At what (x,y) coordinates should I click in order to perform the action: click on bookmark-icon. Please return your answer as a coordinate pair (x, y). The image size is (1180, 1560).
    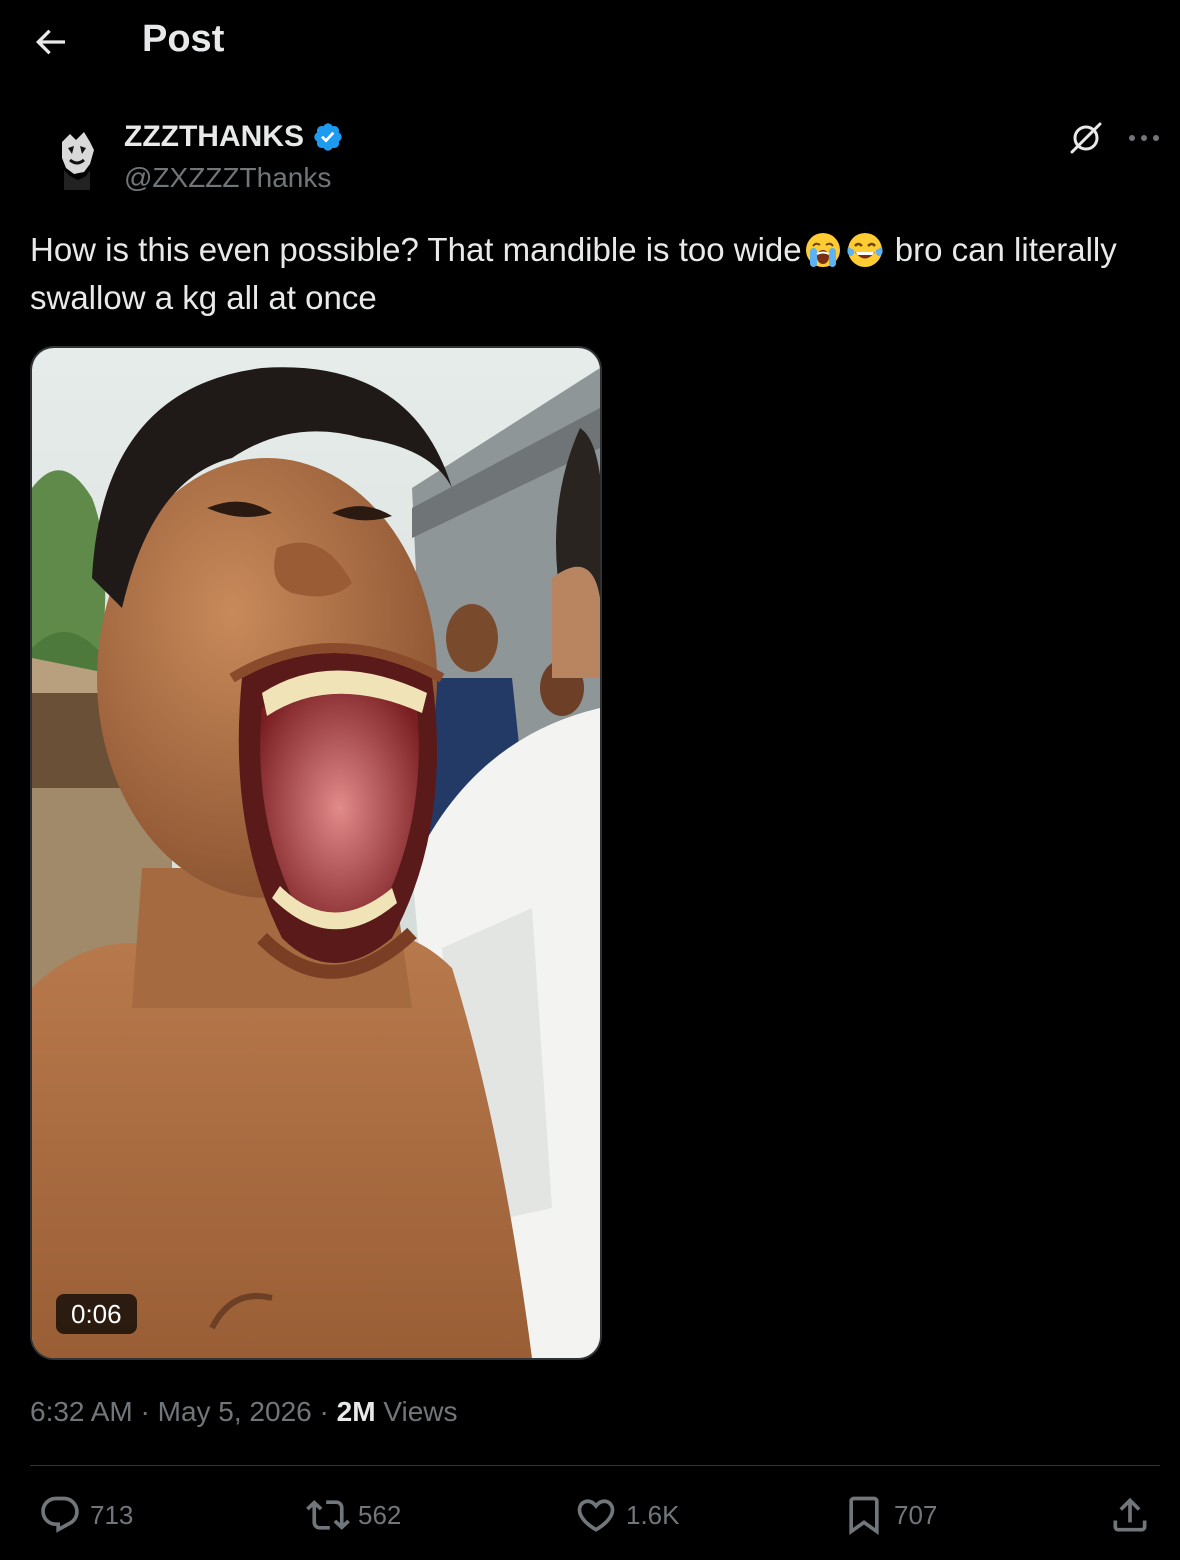
    Looking at the image, I should click on (864, 1515).